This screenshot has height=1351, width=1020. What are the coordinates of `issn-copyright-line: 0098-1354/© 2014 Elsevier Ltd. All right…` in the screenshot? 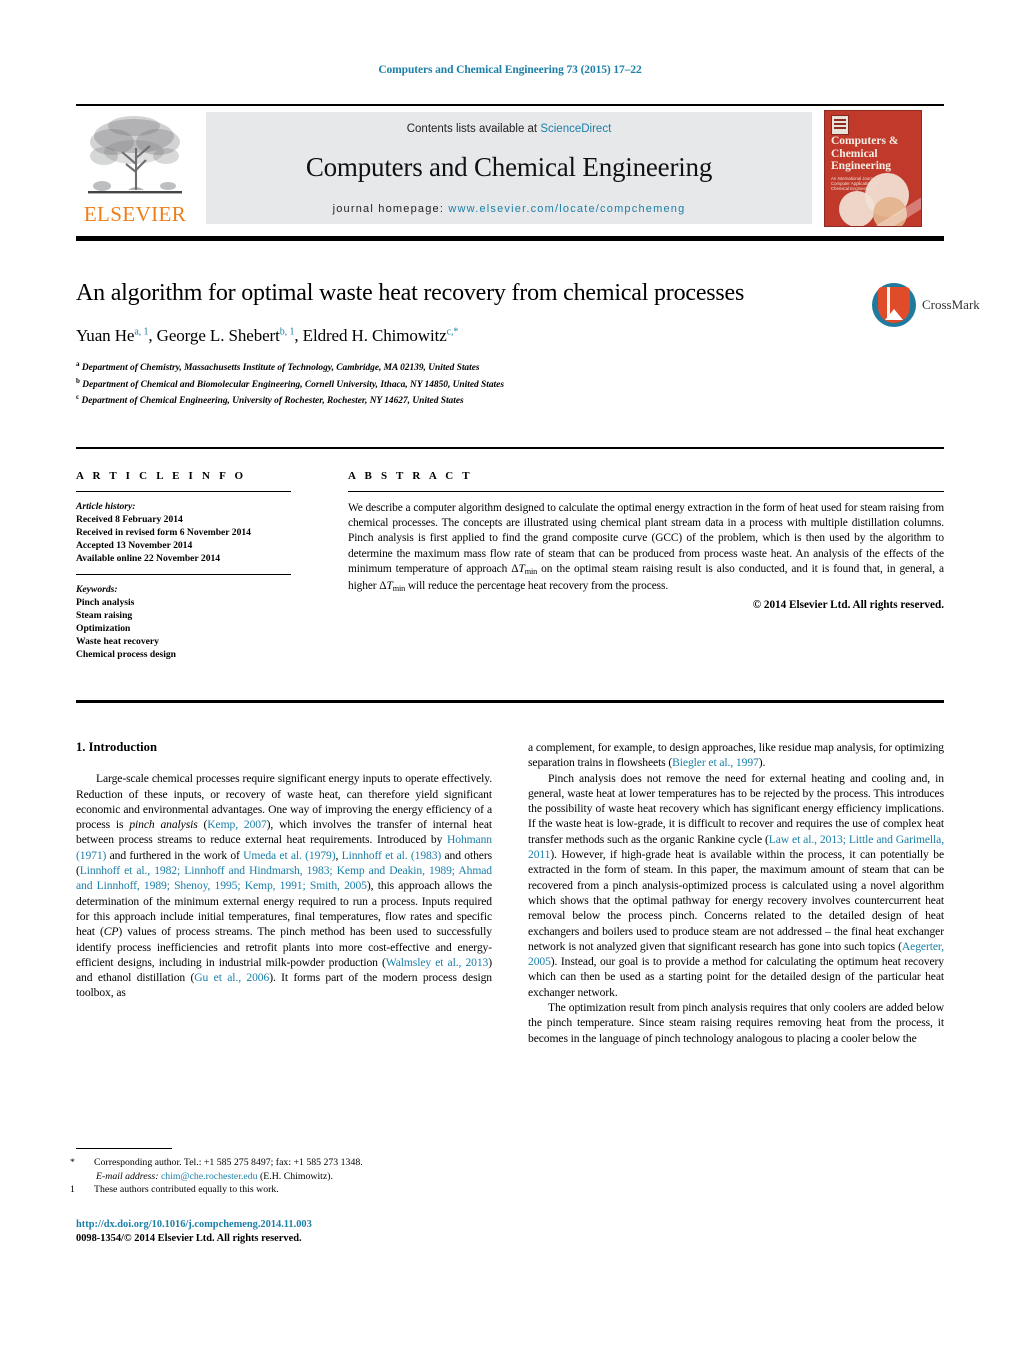 It's located at (189, 1238).